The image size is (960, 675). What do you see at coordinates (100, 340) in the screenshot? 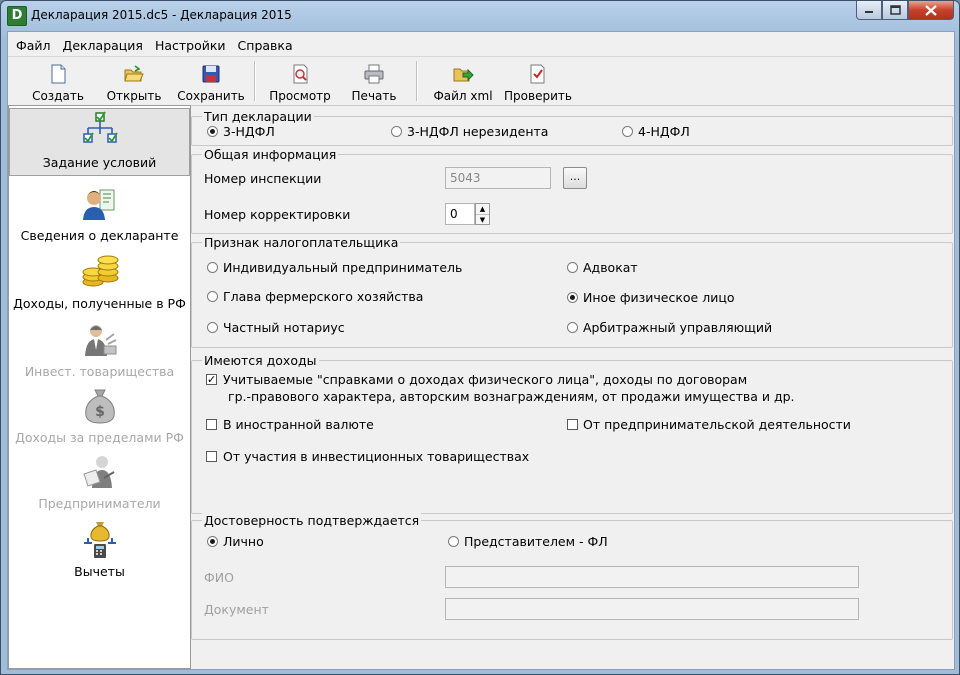
I see `investor-icon` at bounding box center [100, 340].